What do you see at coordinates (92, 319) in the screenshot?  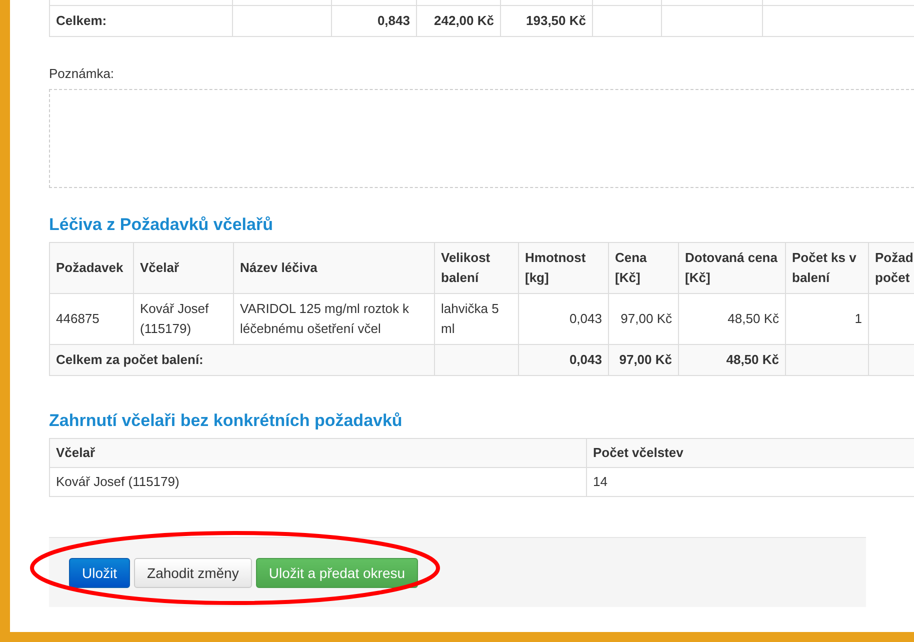 I see `table-cell: 446875` at bounding box center [92, 319].